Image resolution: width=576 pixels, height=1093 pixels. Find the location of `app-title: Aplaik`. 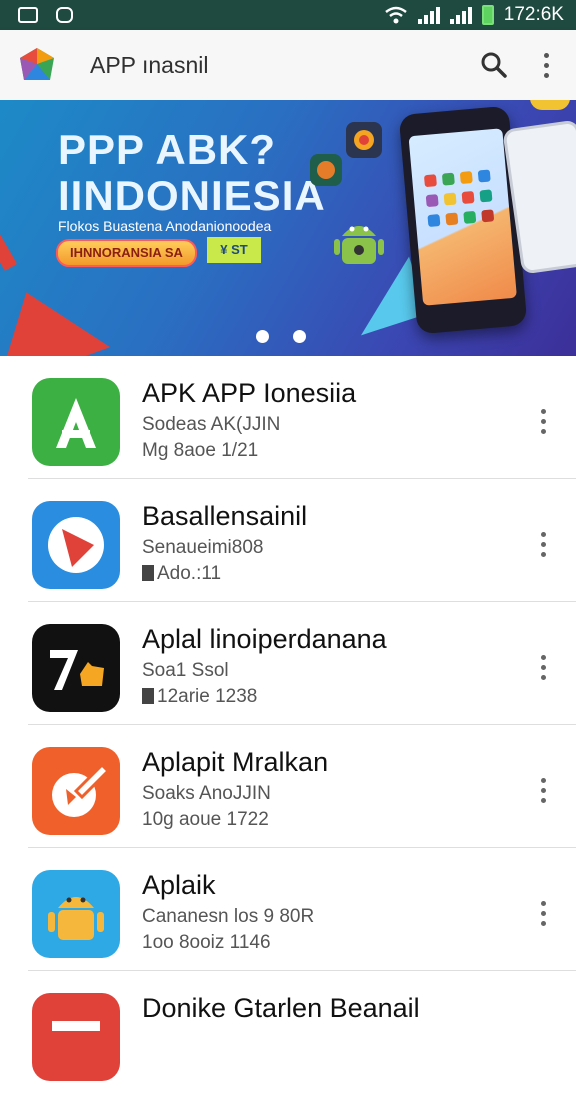

app-title: Aplaik is located at coordinates (179, 885).